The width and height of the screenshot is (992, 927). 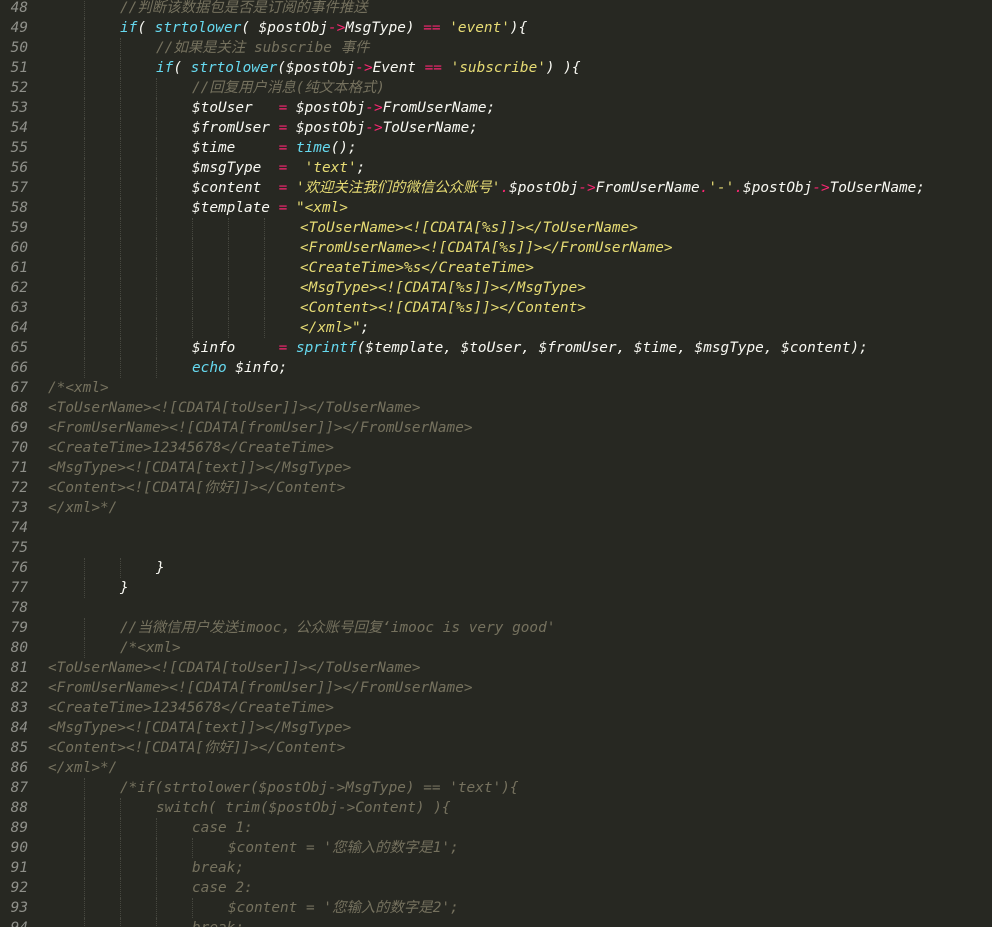 I want to click on code-token: $fromUser, so click(x=235, y=128).